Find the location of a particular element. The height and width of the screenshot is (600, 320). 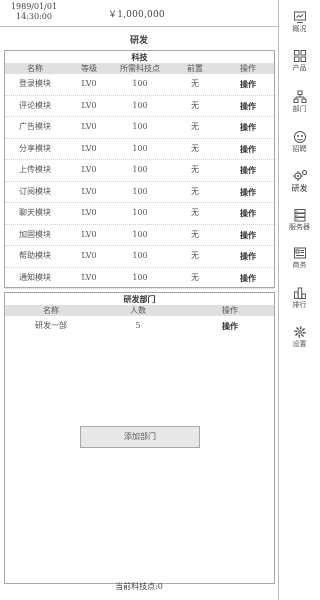

table-row: 上传模块 LV0 100 无 操作 is located at coordinates (139, 171).